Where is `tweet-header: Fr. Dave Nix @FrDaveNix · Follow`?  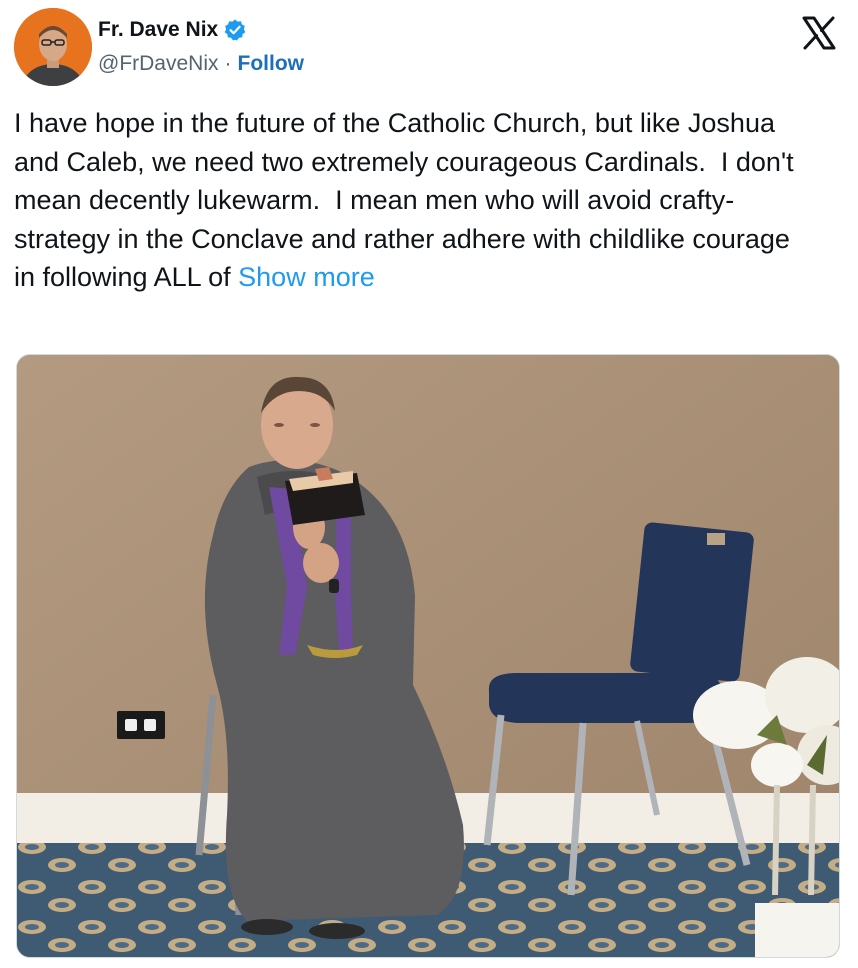
tweet-header: Fr. Dave Nix @FrDaveNix · Follow is located at coordinates (429, 48).